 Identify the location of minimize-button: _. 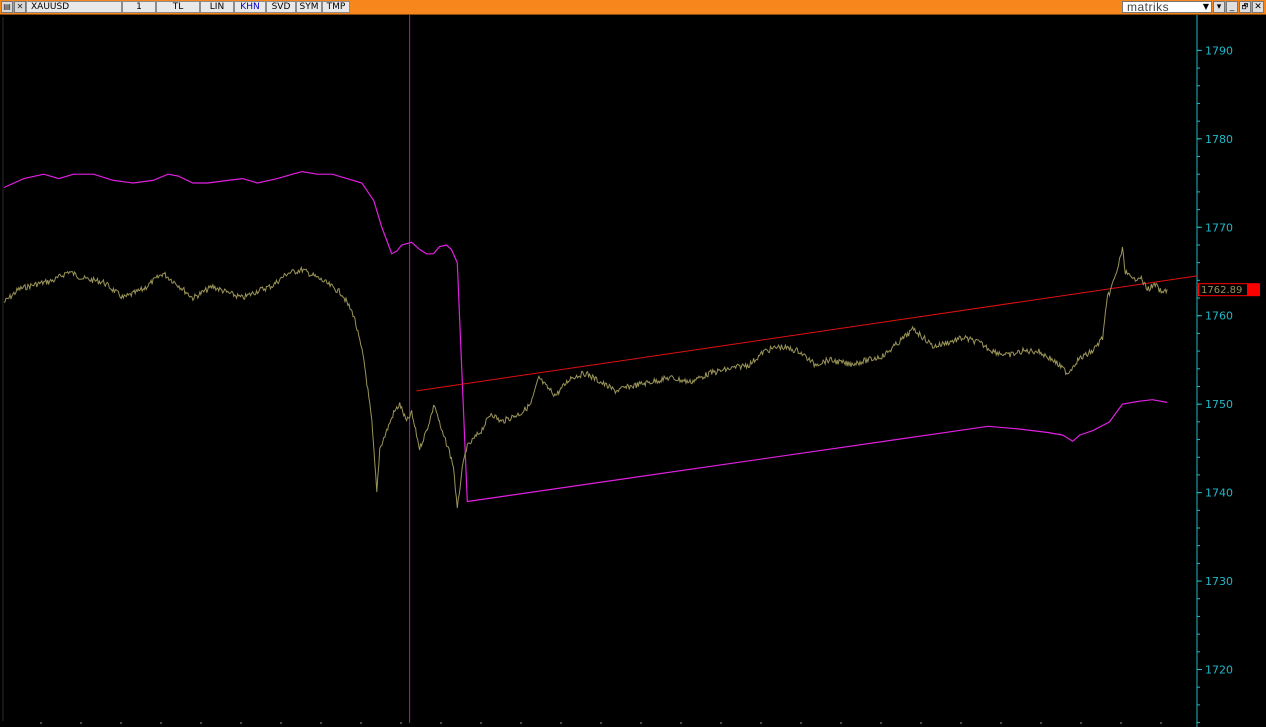
(1232, 7).